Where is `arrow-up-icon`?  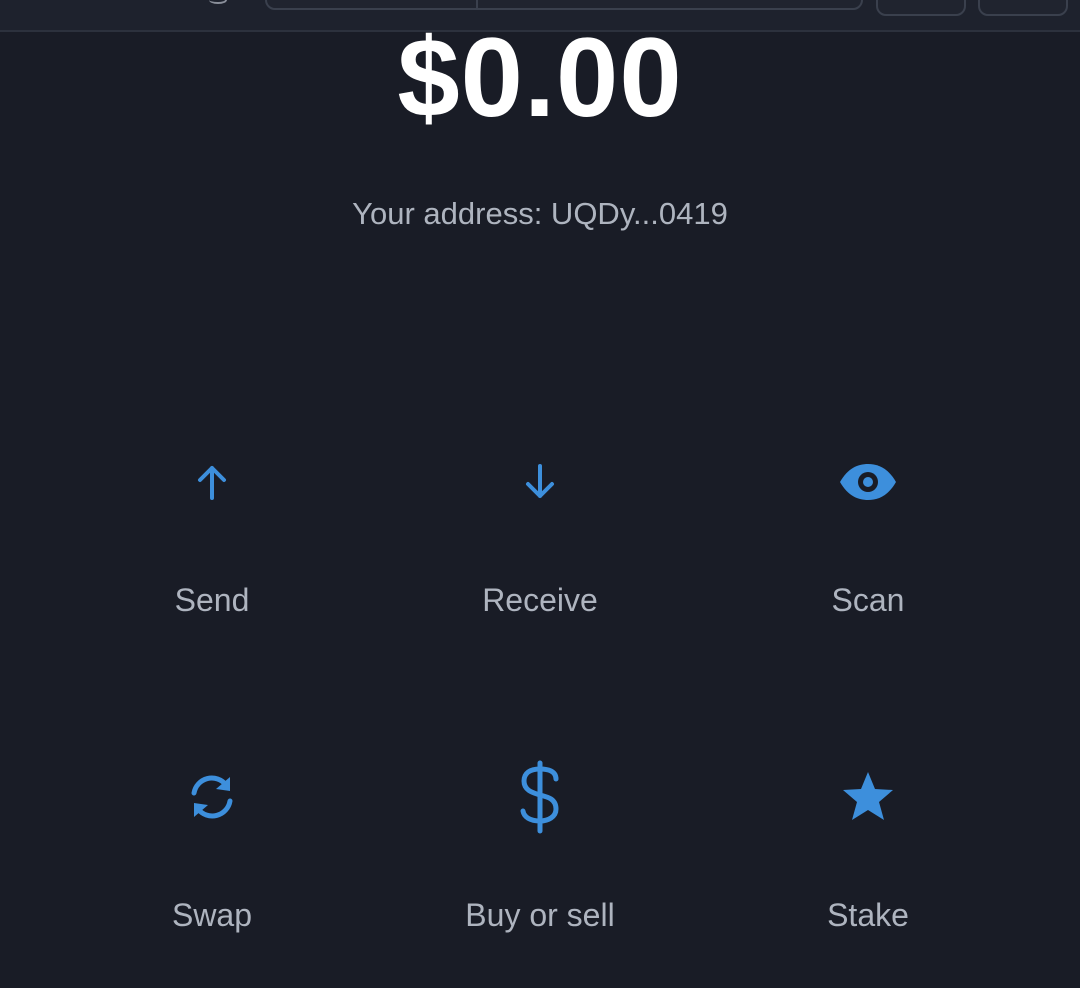 arrow-up-icon is located at coordinates (212, 482).